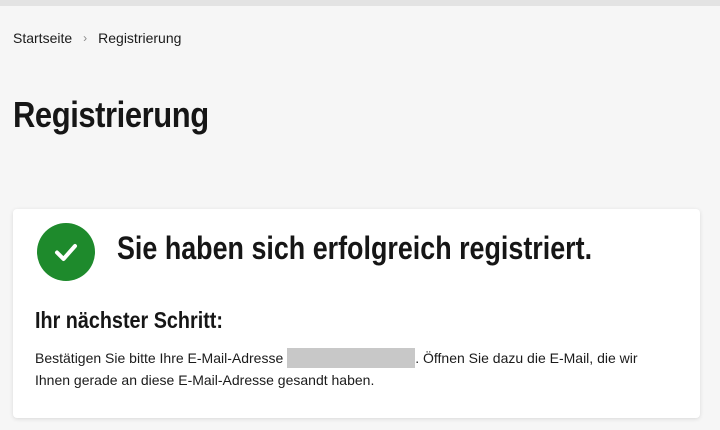  Describe the element at coordinates (351, 358) in the screenshot. I see `redacted-email` at that location.